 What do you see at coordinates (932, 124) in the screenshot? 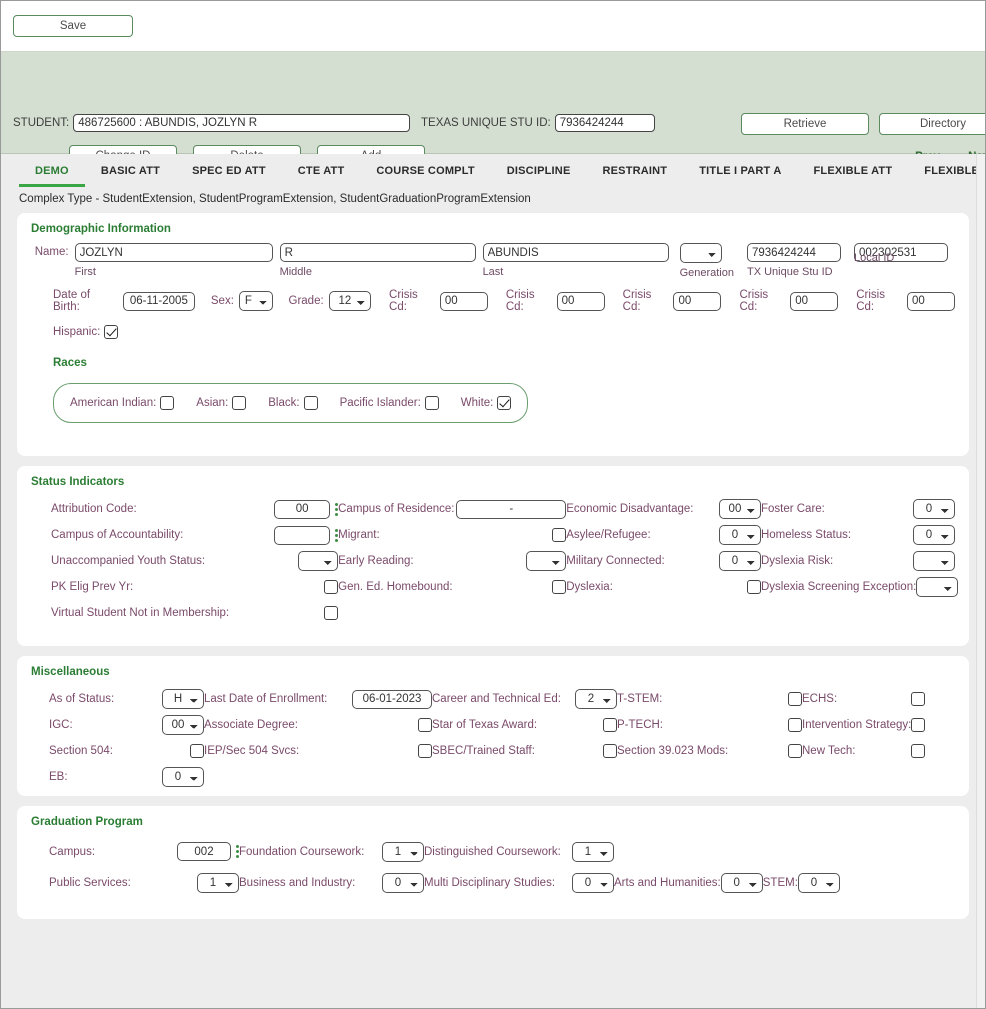
I see `directory-button: Directory` at bounding box center [932, 124].